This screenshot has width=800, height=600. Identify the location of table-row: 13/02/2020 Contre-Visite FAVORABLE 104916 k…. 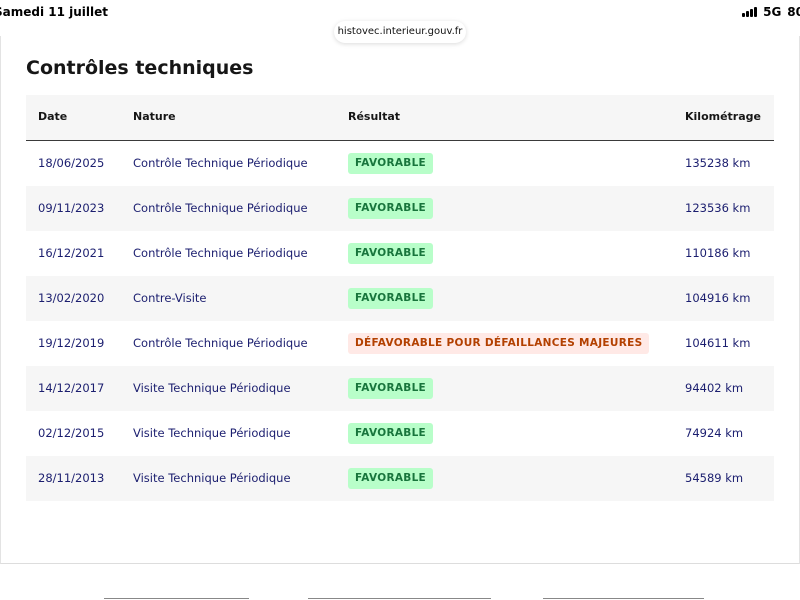
(400, 298).